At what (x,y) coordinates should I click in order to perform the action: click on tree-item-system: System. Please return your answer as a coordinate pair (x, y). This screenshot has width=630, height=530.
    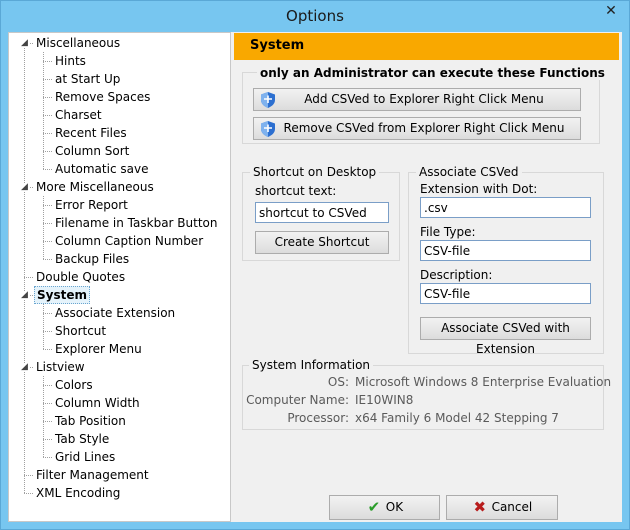
    Looking at the image, I should click on (62, 295).